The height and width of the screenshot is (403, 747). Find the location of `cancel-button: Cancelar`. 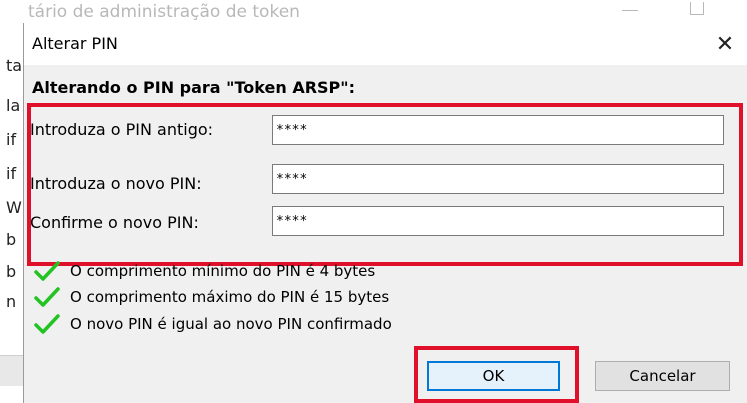

cancel-button: Cancelar is located at coordinates (662, 376).